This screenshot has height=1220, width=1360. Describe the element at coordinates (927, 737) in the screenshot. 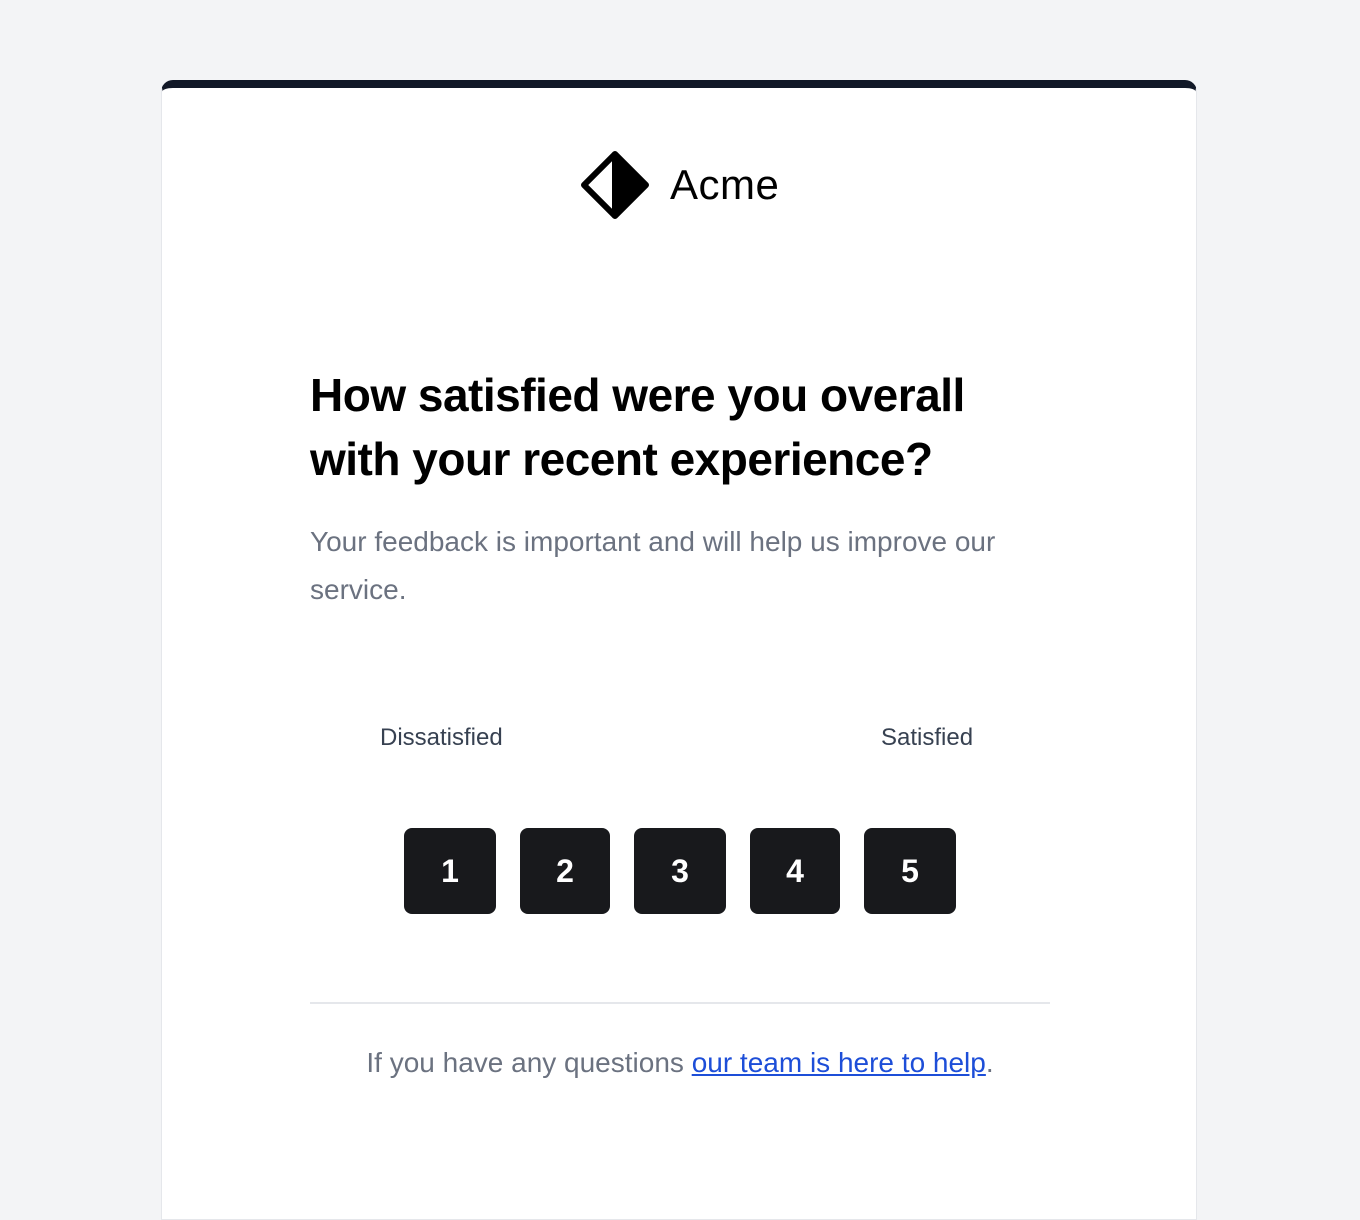

I see `scale-high-label: Satisfied` at that location.